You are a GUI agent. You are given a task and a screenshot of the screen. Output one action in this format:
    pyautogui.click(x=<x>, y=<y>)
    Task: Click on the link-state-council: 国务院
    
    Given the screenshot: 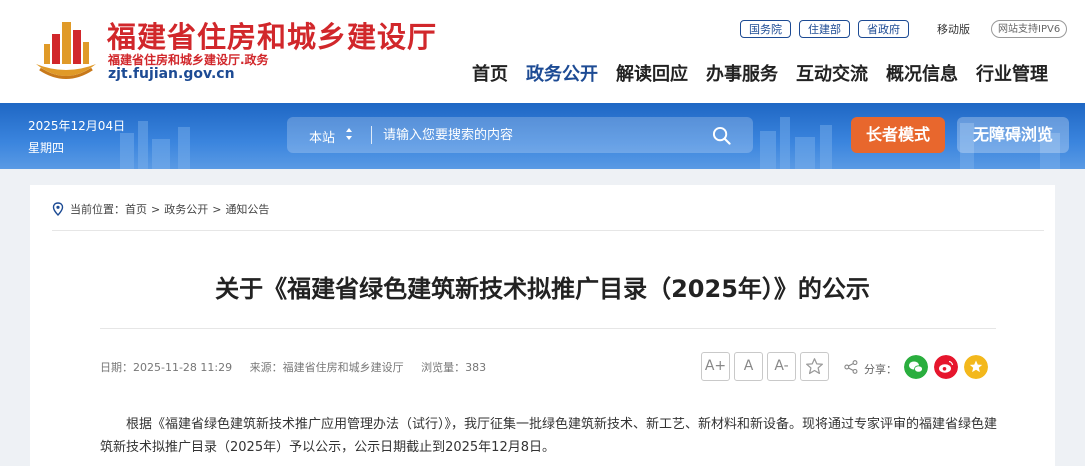 What is the action you would take?
    pyautogui.click(x=765, y=29)
    